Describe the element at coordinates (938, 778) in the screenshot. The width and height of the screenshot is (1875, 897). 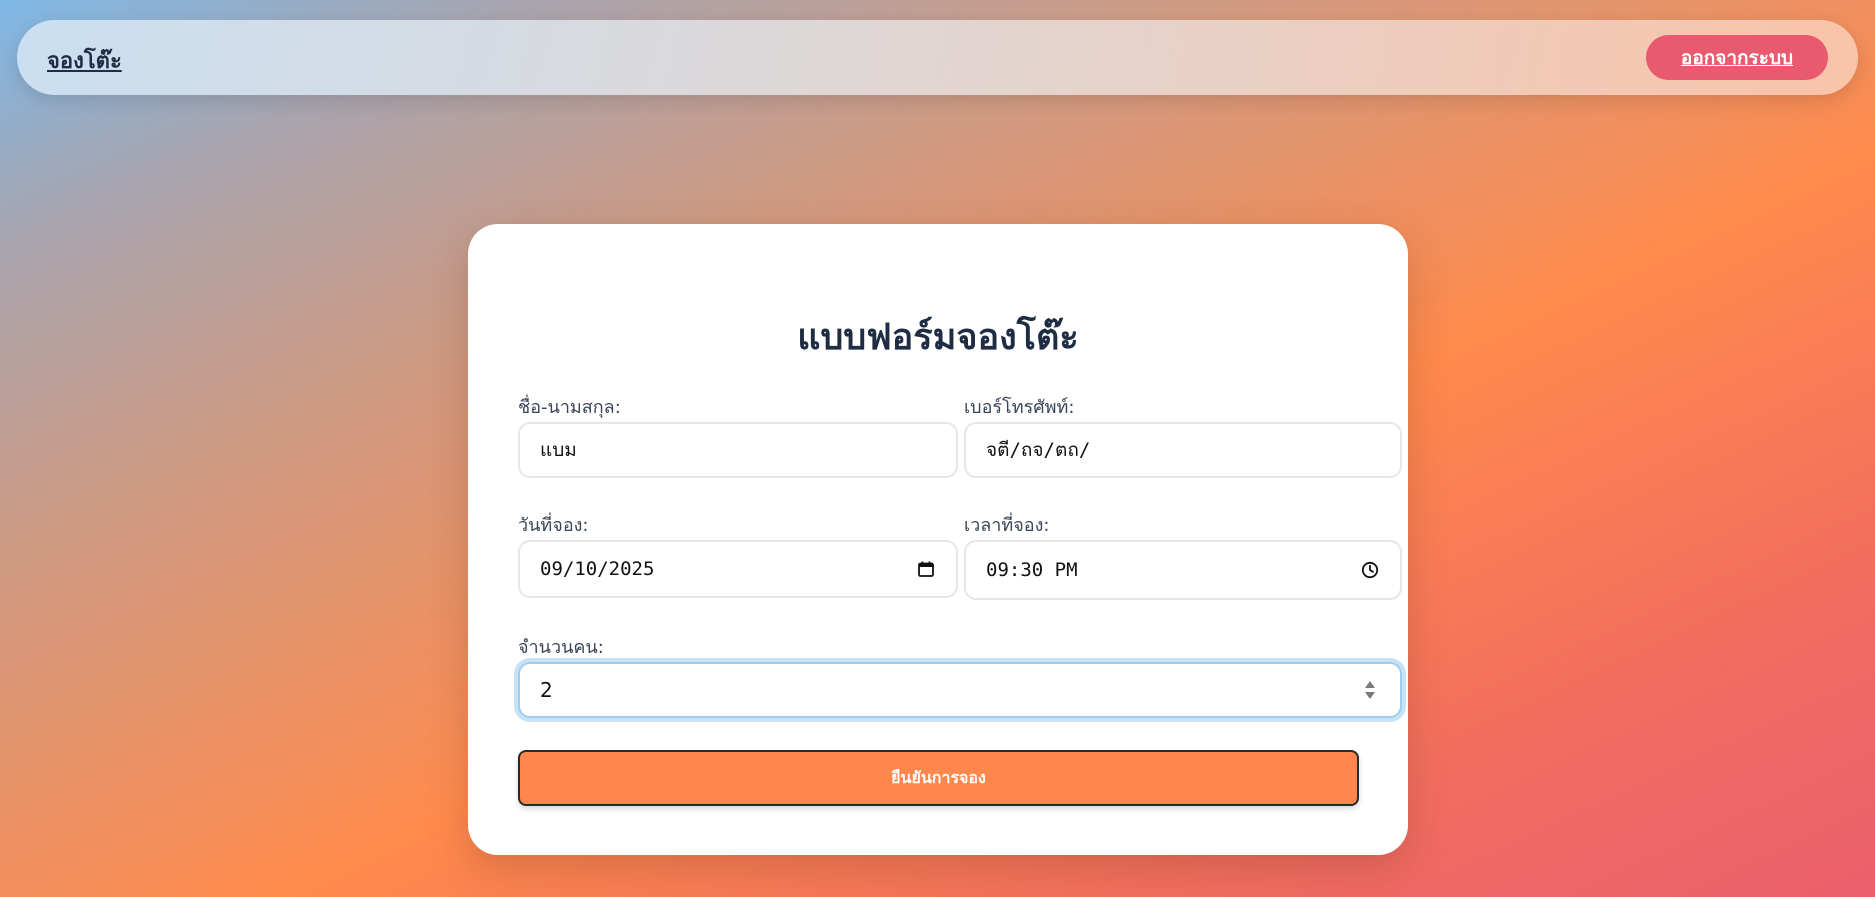
I see `submit-booking-button: ยืนยันการจอง` at that location.